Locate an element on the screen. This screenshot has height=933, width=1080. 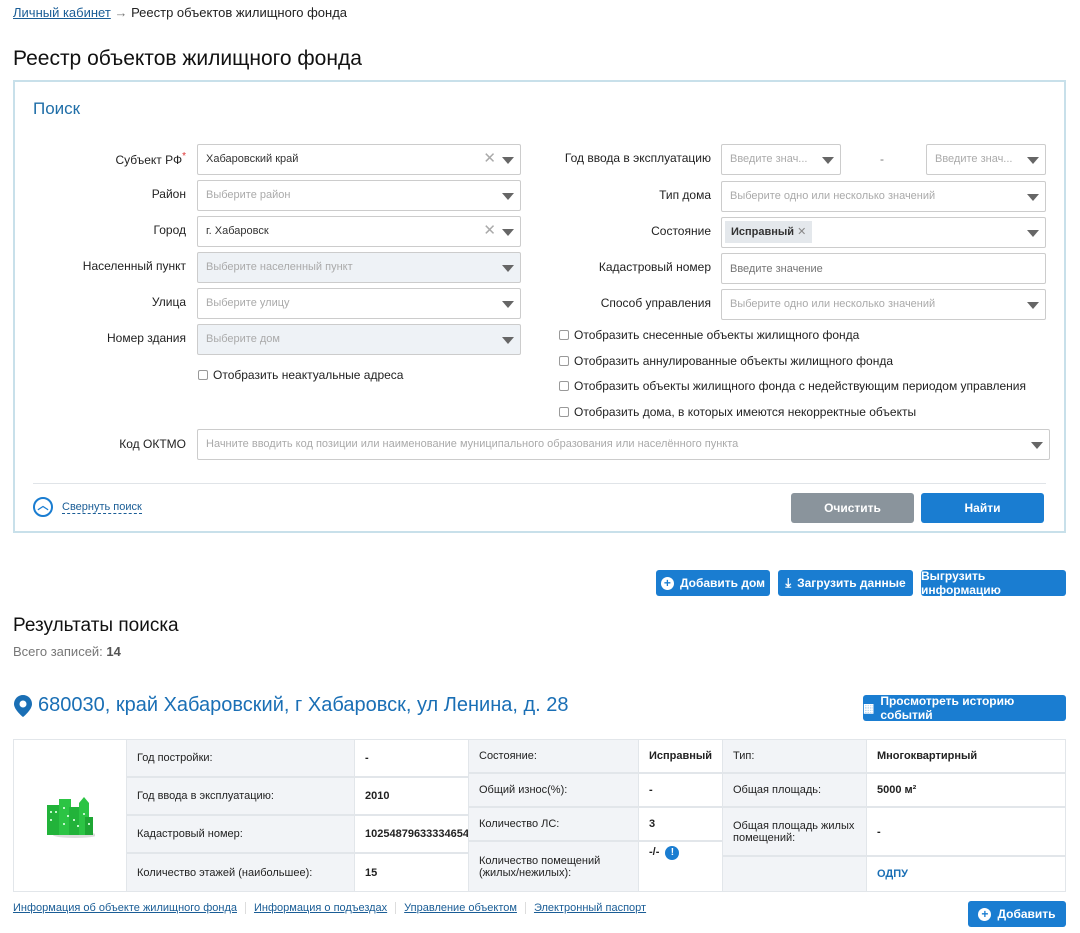
house-field-label: Общий износ(%): is located at coordinates (554, 790).